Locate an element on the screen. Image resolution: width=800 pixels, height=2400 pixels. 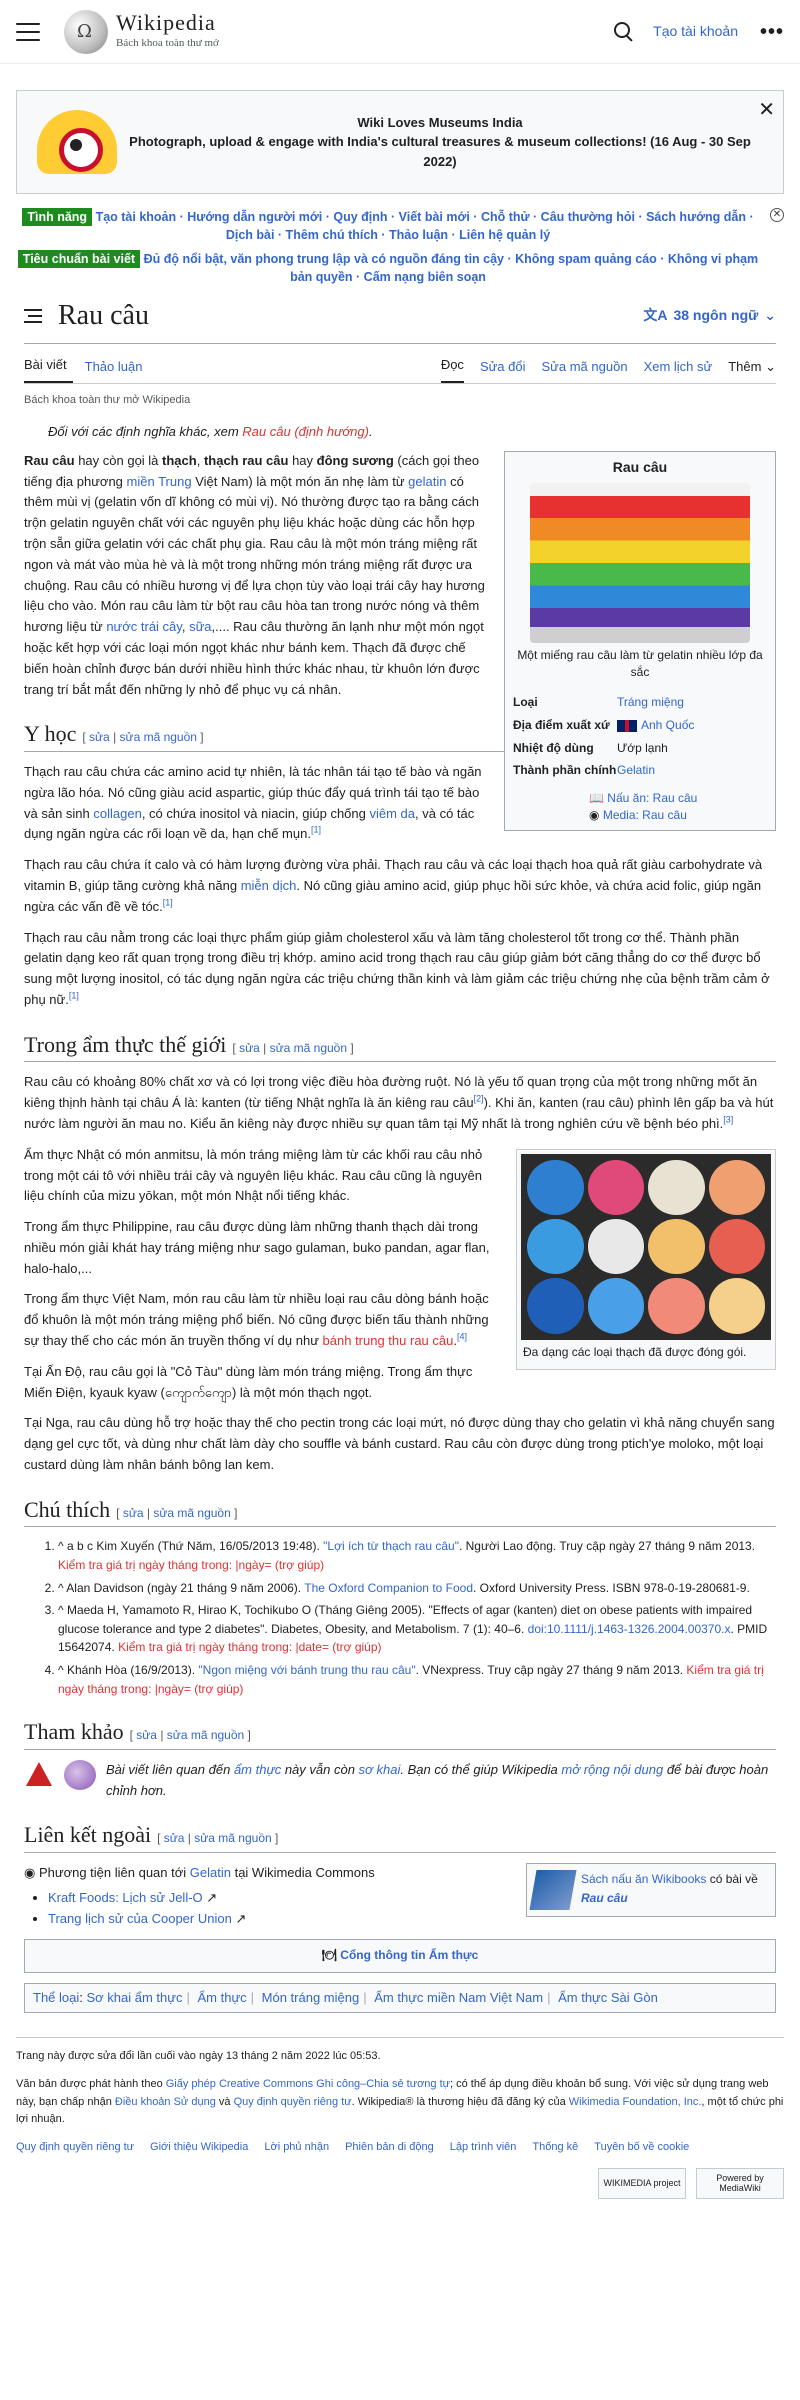
reference-url: "Ngon miệng với bánh trung thu rau câu" is located at coordinates (306, 1670).